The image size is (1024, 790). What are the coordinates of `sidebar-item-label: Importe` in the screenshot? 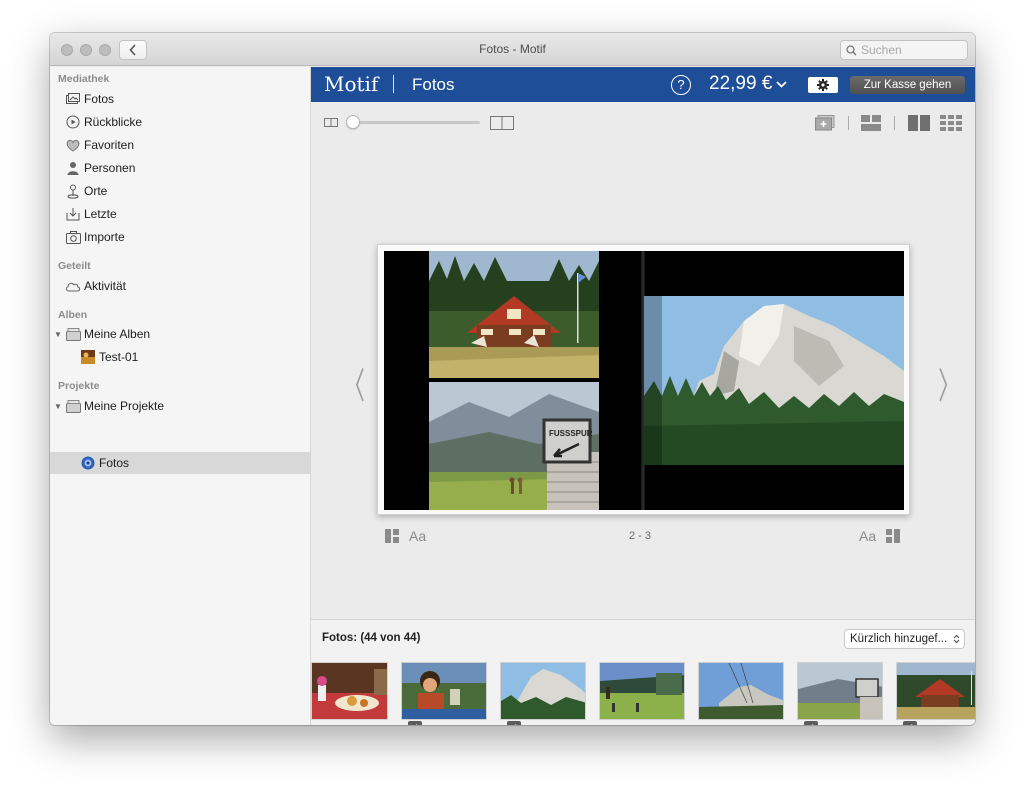 It's located at (104, 237).